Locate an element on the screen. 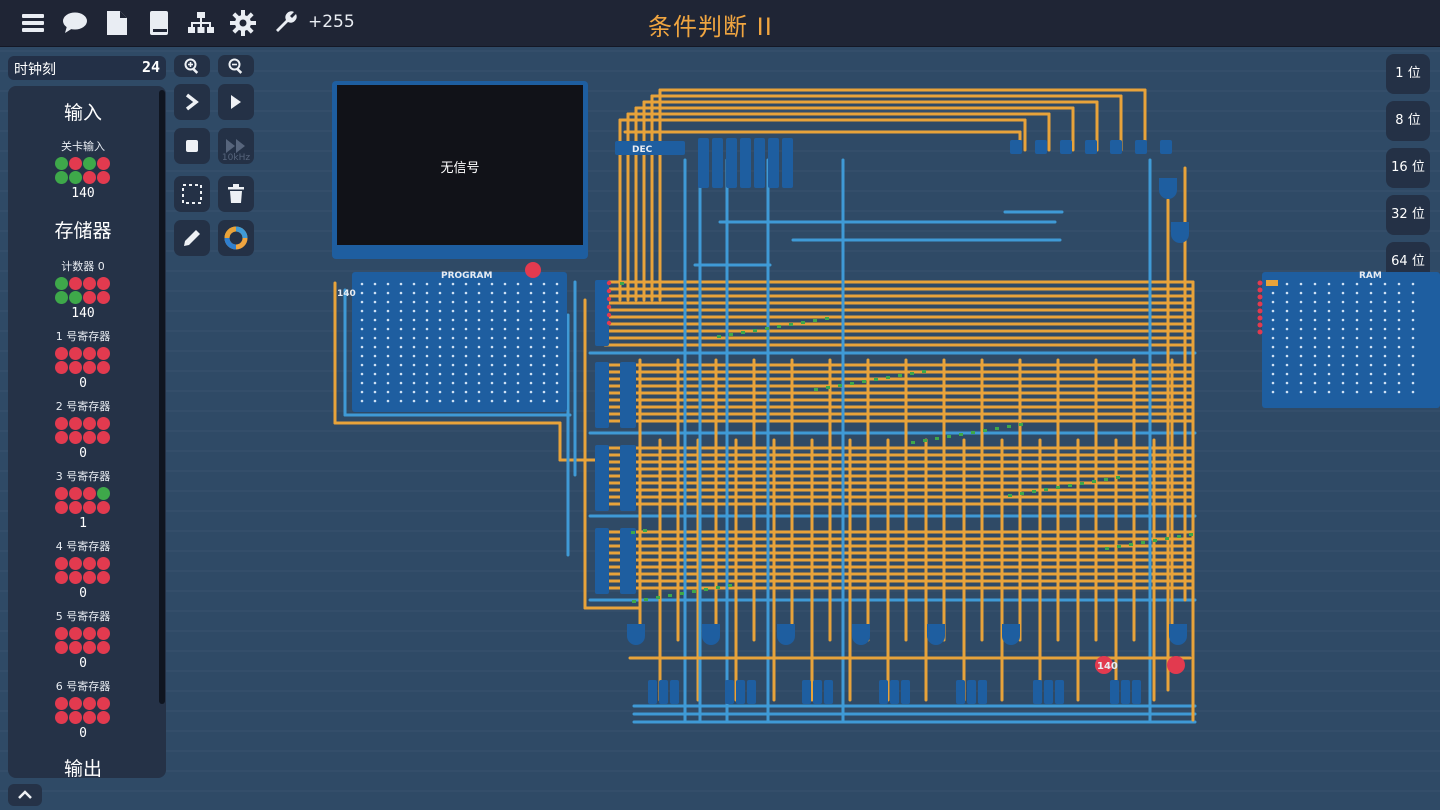  menu-icon is located at coordinates (33, 23).